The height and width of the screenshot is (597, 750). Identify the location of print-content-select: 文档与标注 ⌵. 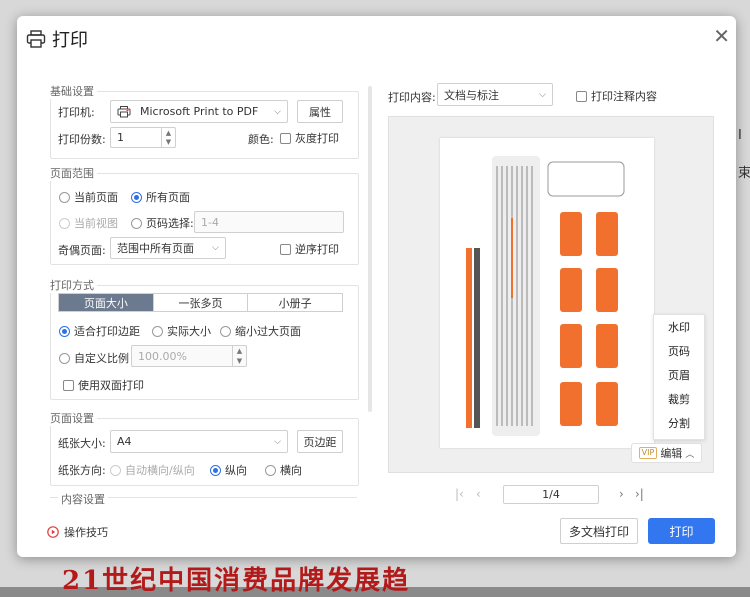
(495, 94).